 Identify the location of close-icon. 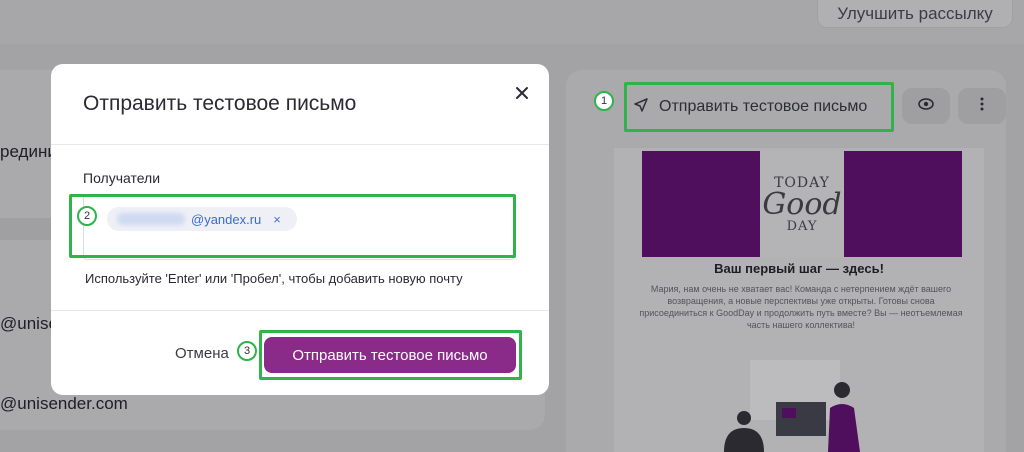
(522, 93).